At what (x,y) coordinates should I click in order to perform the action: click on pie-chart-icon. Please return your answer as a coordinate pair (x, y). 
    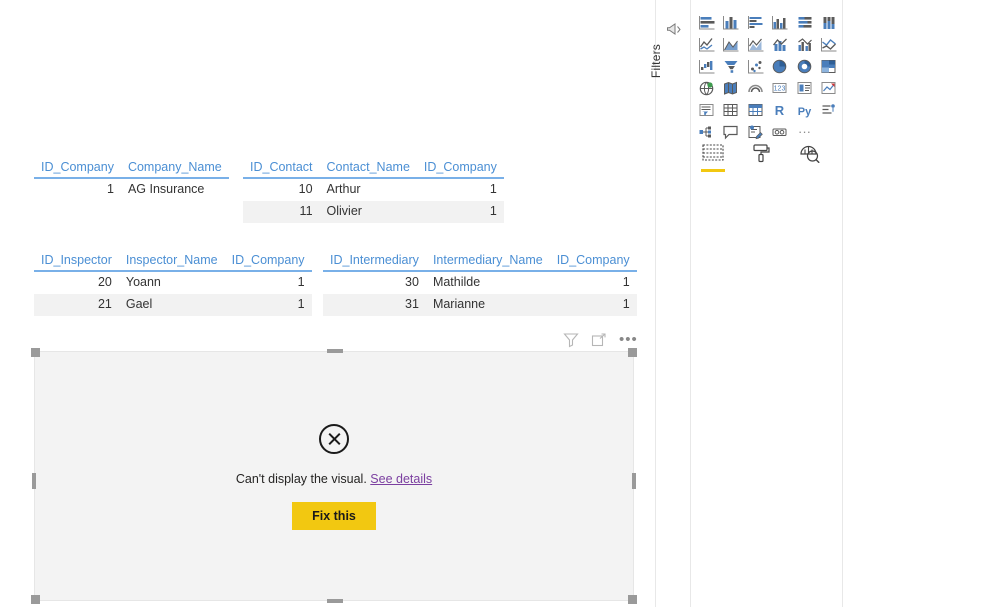
    Looking at the image, I should click on (780, 66).